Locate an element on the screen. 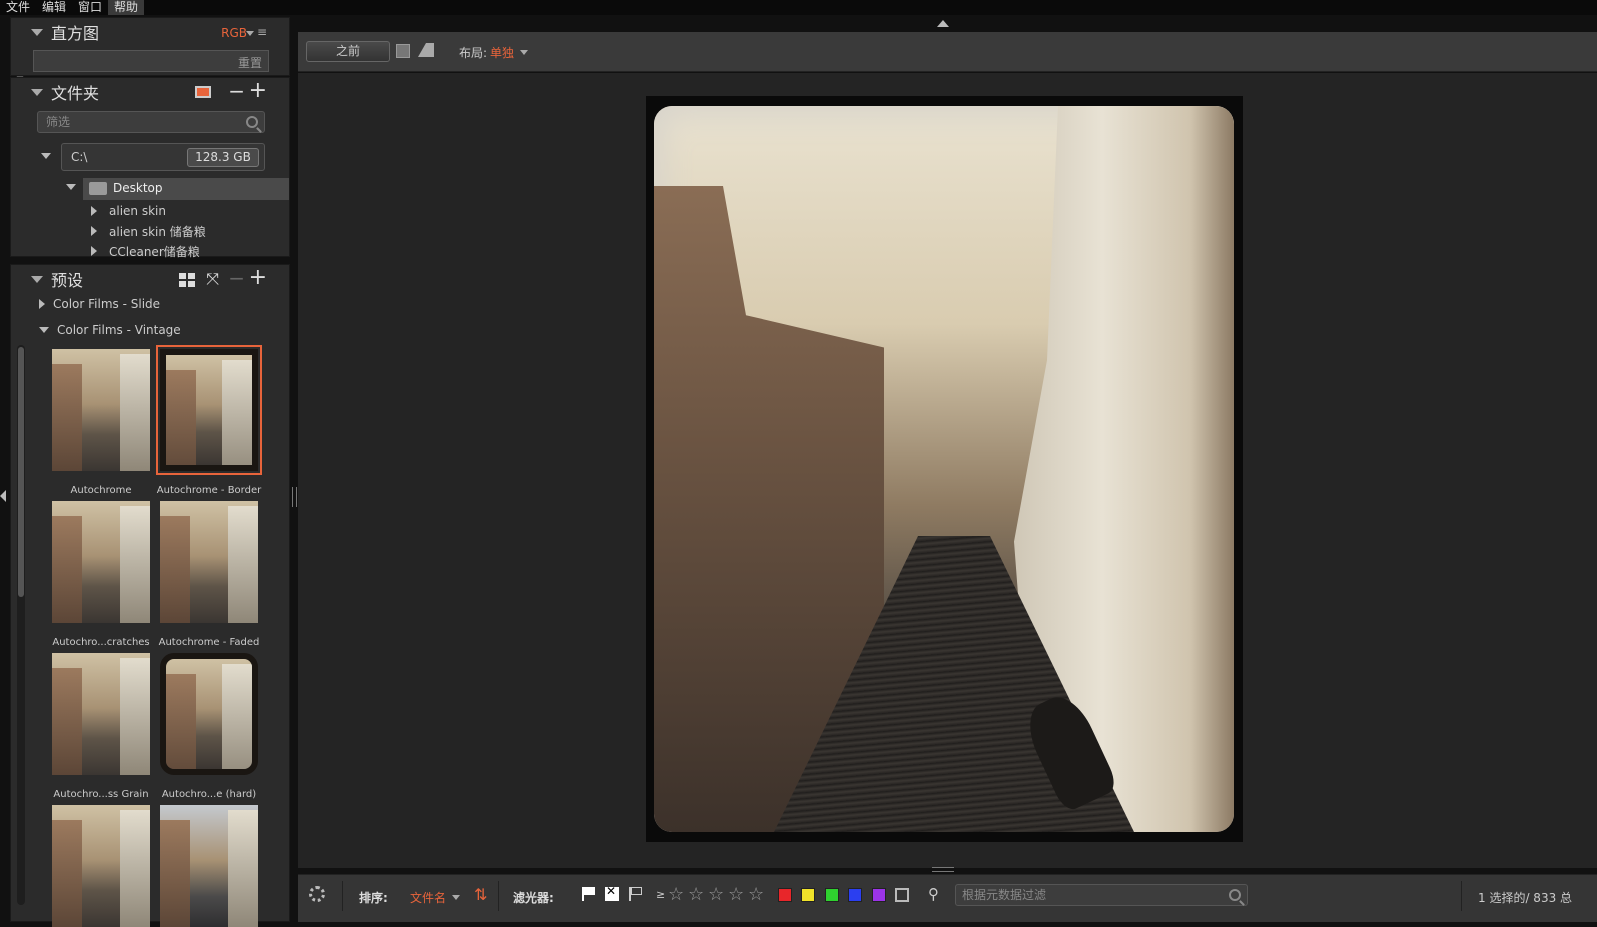 The height and width of the screenshot is (927, 1597). open-folder-icon is located at coordinates (203, 92).